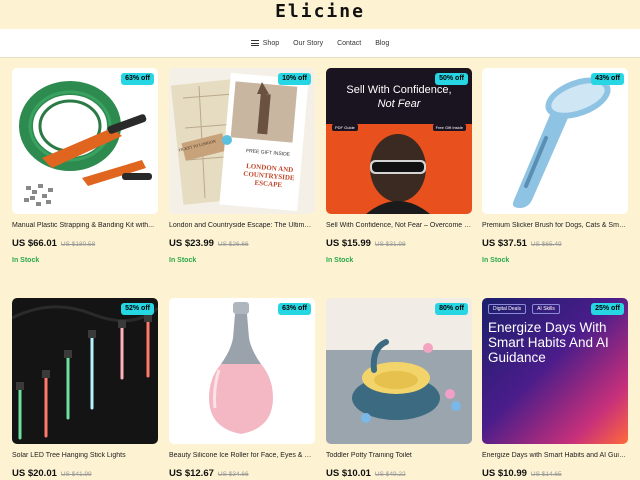 This screenshot has height=480, width=640. I want to click on nav-our-story: Our Story, so click(308, 43).